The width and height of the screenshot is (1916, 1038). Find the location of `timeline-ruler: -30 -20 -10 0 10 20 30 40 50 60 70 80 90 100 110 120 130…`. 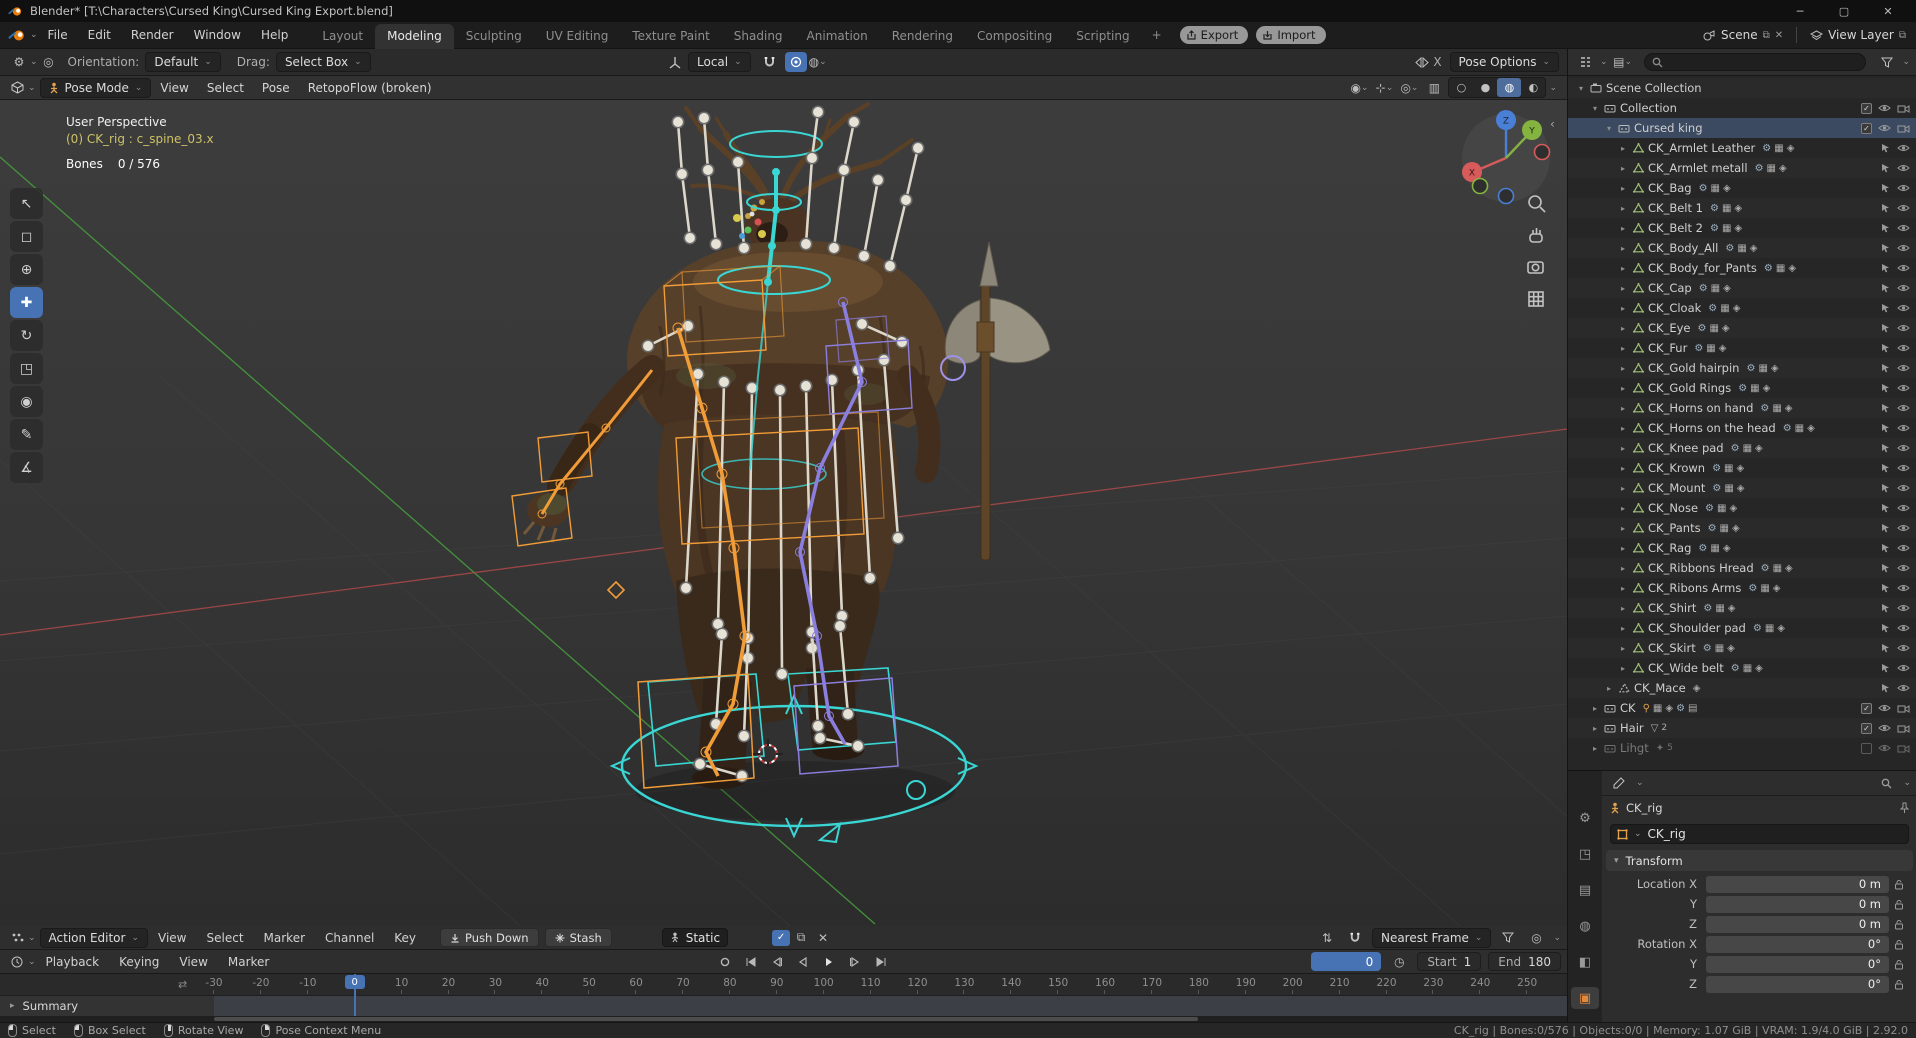

timeline-ruler: -30 -20 -10 0 10 20 30 40 50 60 70 80 90 100 110 120 130… is located at coordinates (783, 985).